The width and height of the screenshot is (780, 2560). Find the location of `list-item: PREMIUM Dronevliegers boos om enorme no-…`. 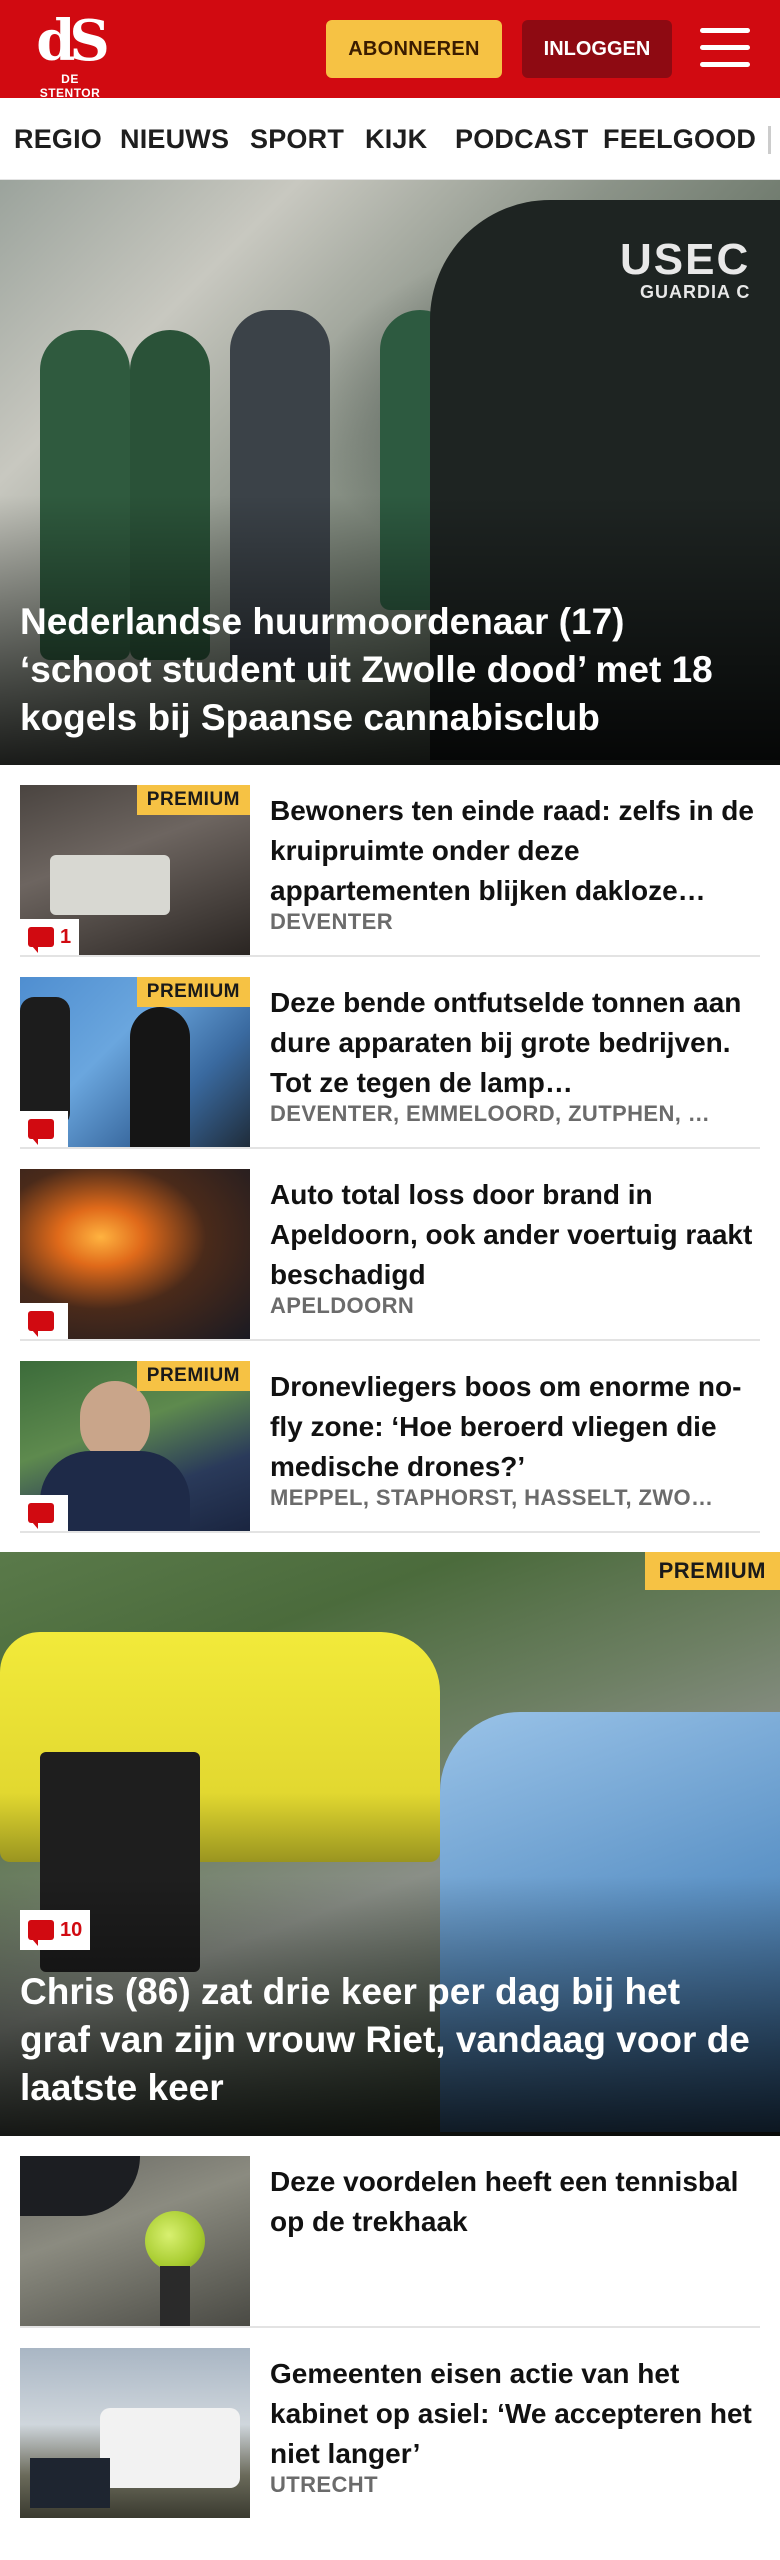

list-item: PREMIUM Dronevliegers boos om enorme no-… is located at coordinates (390, 1437).